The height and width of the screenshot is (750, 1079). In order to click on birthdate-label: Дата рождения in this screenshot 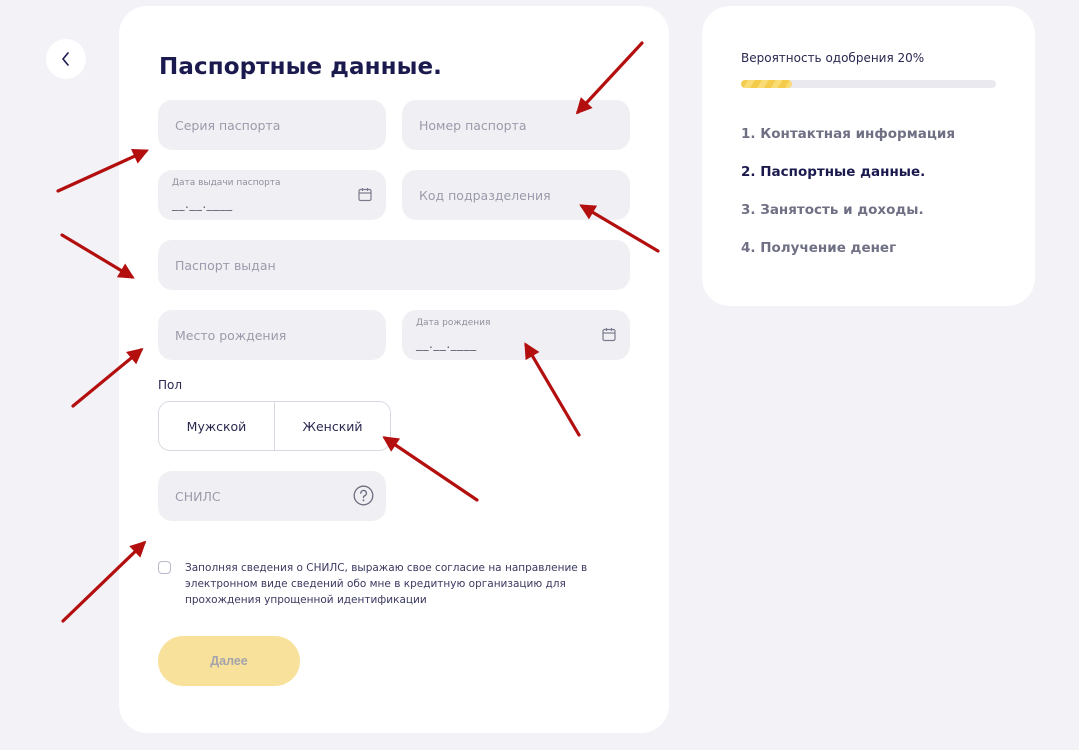, I will do `click(453, 323)`.